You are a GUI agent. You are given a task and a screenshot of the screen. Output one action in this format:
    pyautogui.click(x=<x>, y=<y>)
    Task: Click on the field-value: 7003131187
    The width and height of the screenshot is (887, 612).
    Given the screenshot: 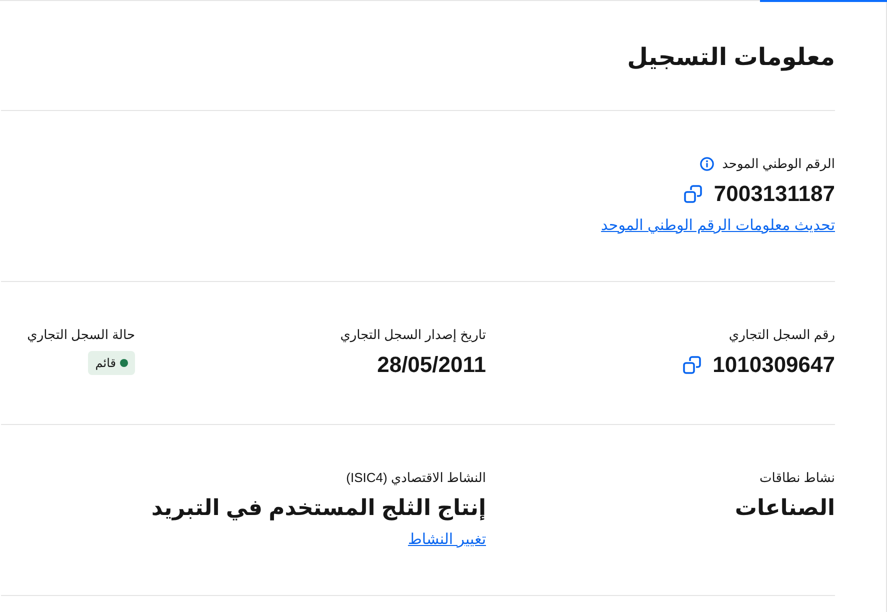 What is the action you would take?
    pyautogui.click(x=774, y=194)
    